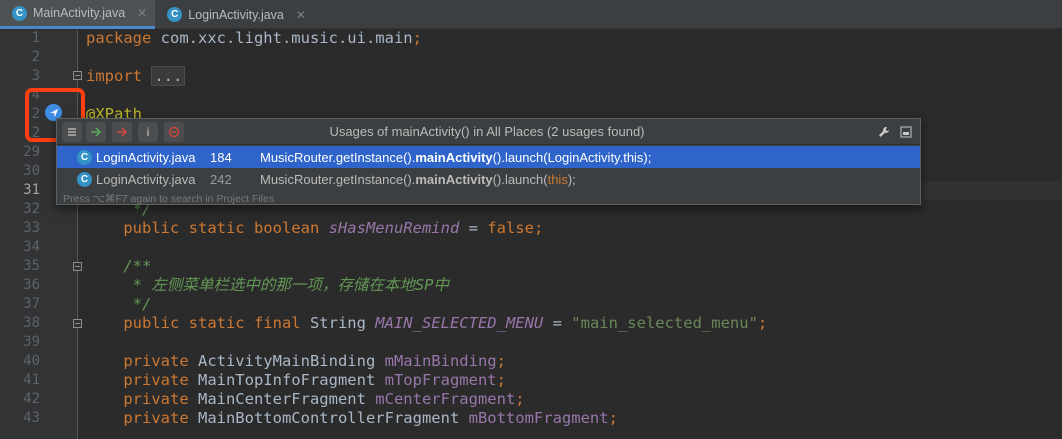 The width and height of the screenshot is (1062, 439). I want to click on tab-label: MainActivity.java, so click(79, 13).